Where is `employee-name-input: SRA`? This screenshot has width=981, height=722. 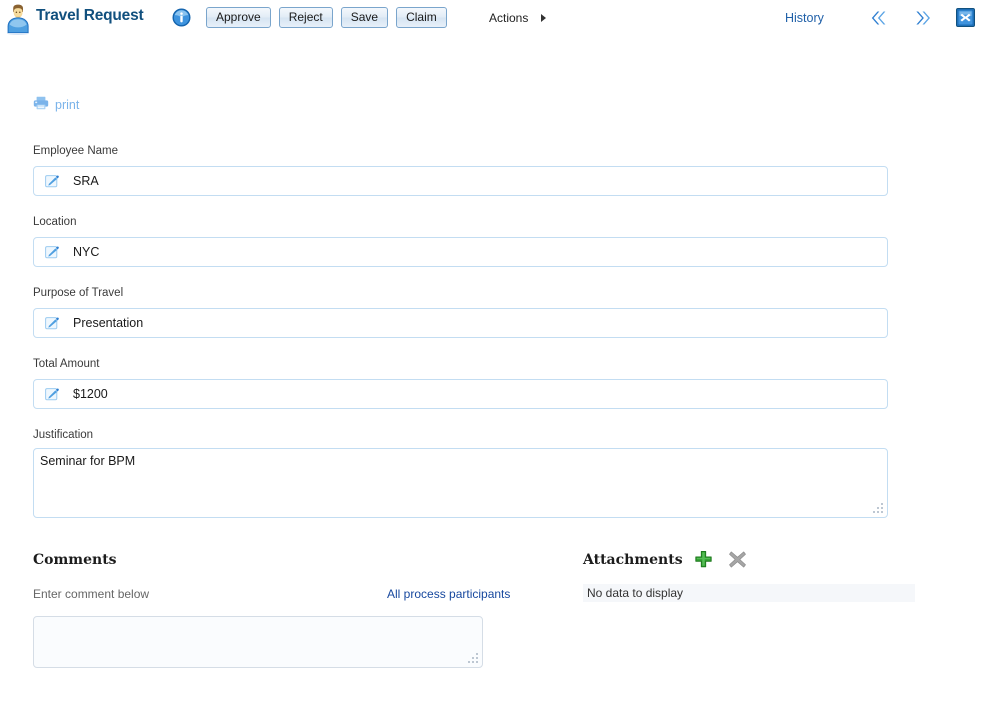
employee-name-input: SRA is located at coordinates (460, 181).